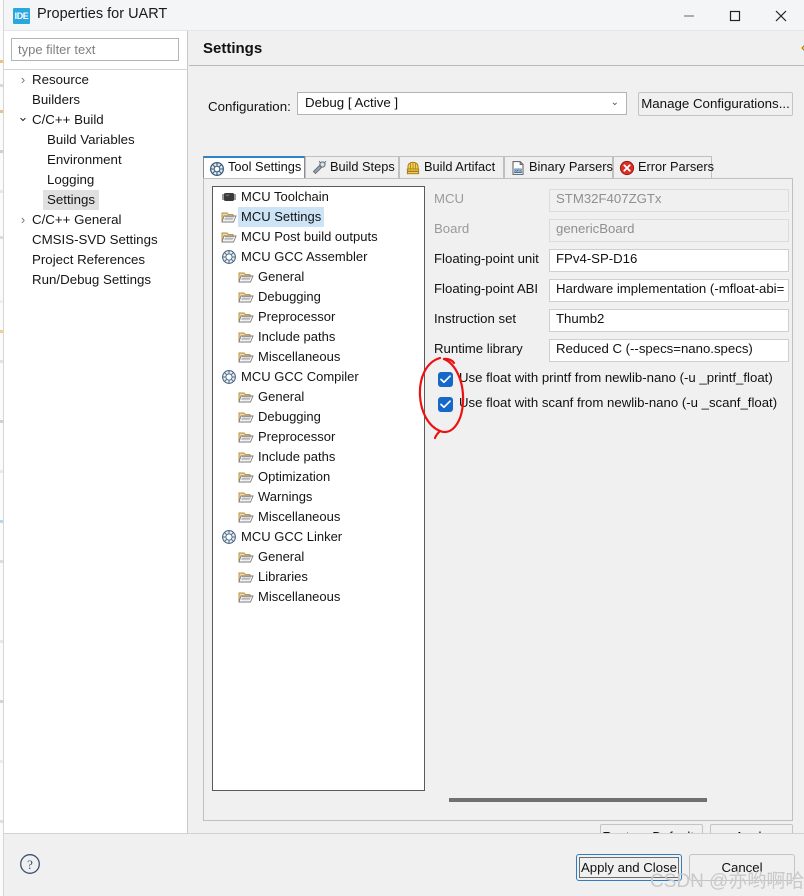 The width and height of the screenshot is (804, 896). I want to click on sidebar-item-settings: Settings, so click(95, 200).